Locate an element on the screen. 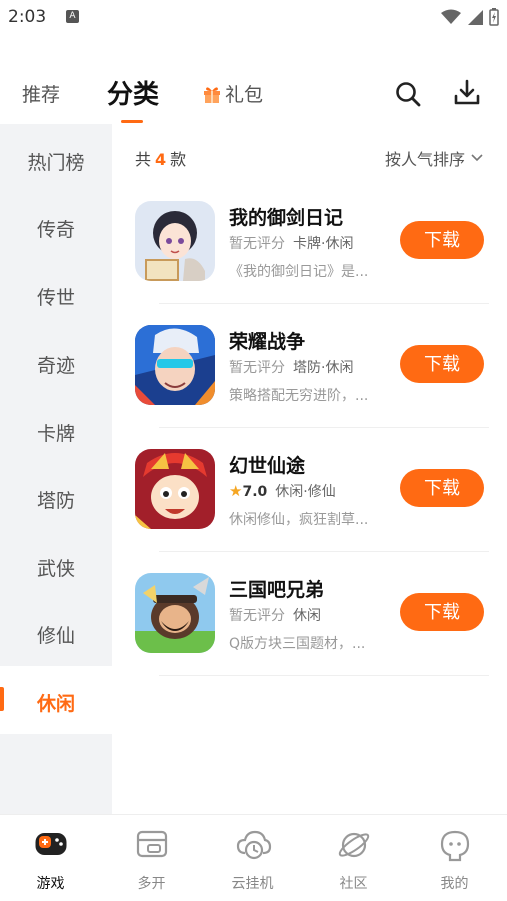  game-tags: 休闲·修仙 is located at coordinates (305, 492).